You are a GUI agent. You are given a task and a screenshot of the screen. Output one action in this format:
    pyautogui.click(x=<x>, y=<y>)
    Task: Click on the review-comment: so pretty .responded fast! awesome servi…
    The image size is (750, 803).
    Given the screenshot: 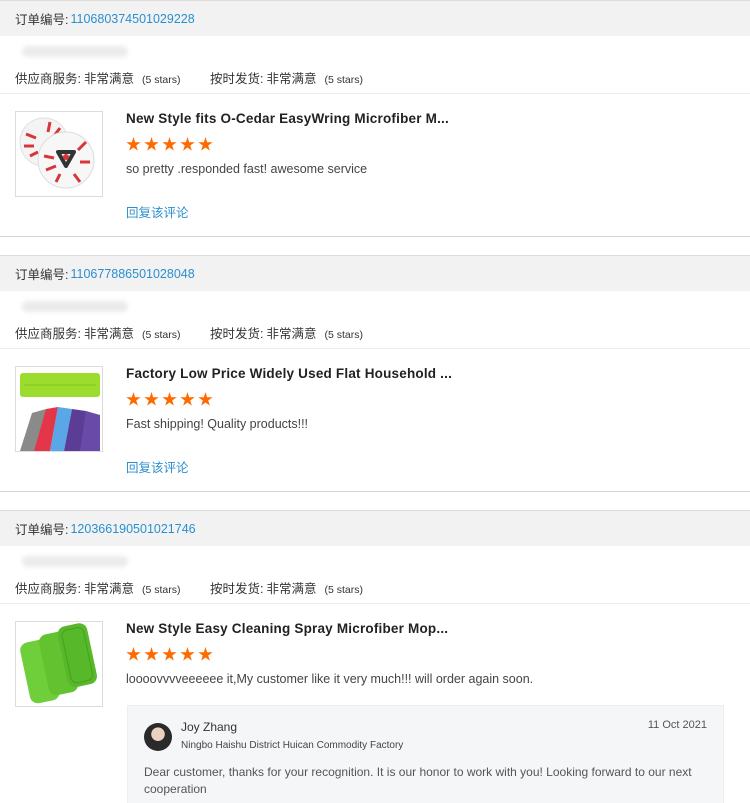 What is the action you would take?
    pyautogui.click(x=247, y=169)
    